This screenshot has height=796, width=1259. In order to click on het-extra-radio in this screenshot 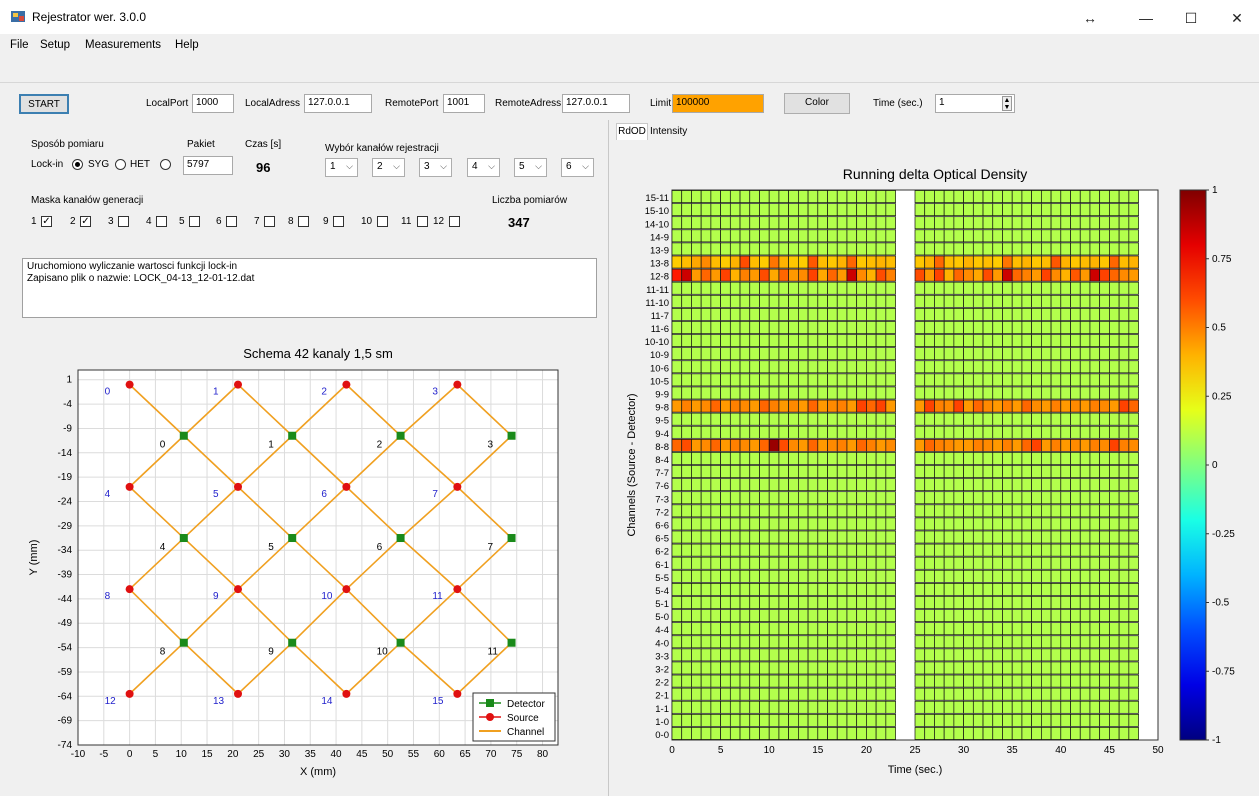, I will do `click(165, 164)`.